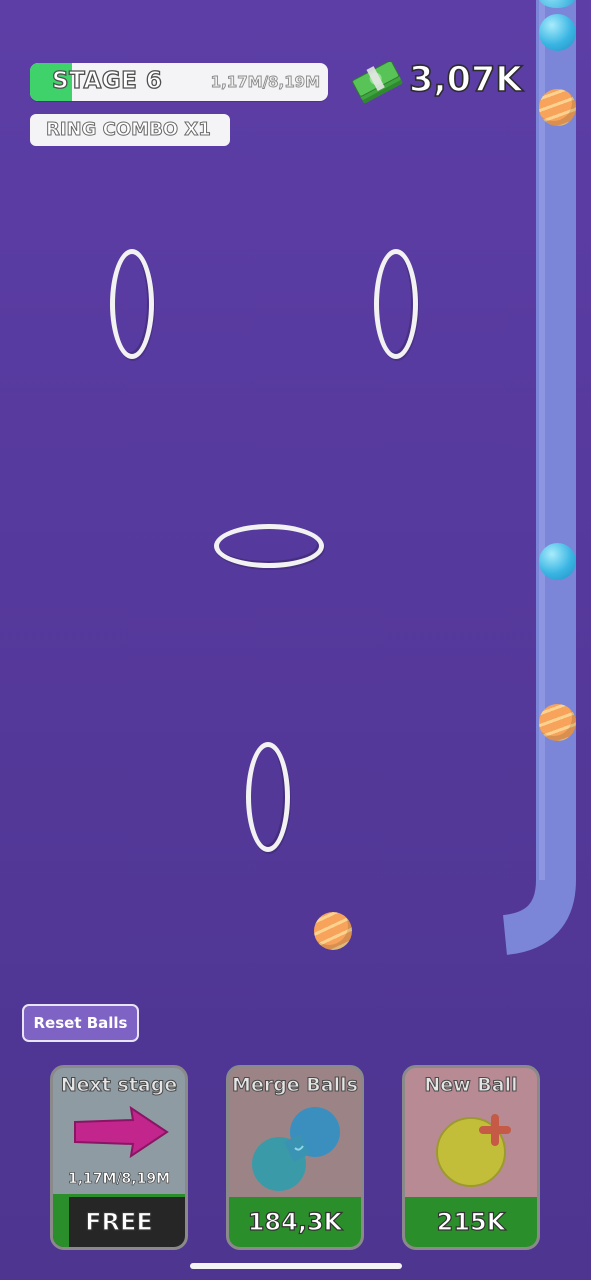 This screenshot has width=591, height=1280. I want to click on stage-progress-text: 1,17M/8,19M, so click(265, 82).